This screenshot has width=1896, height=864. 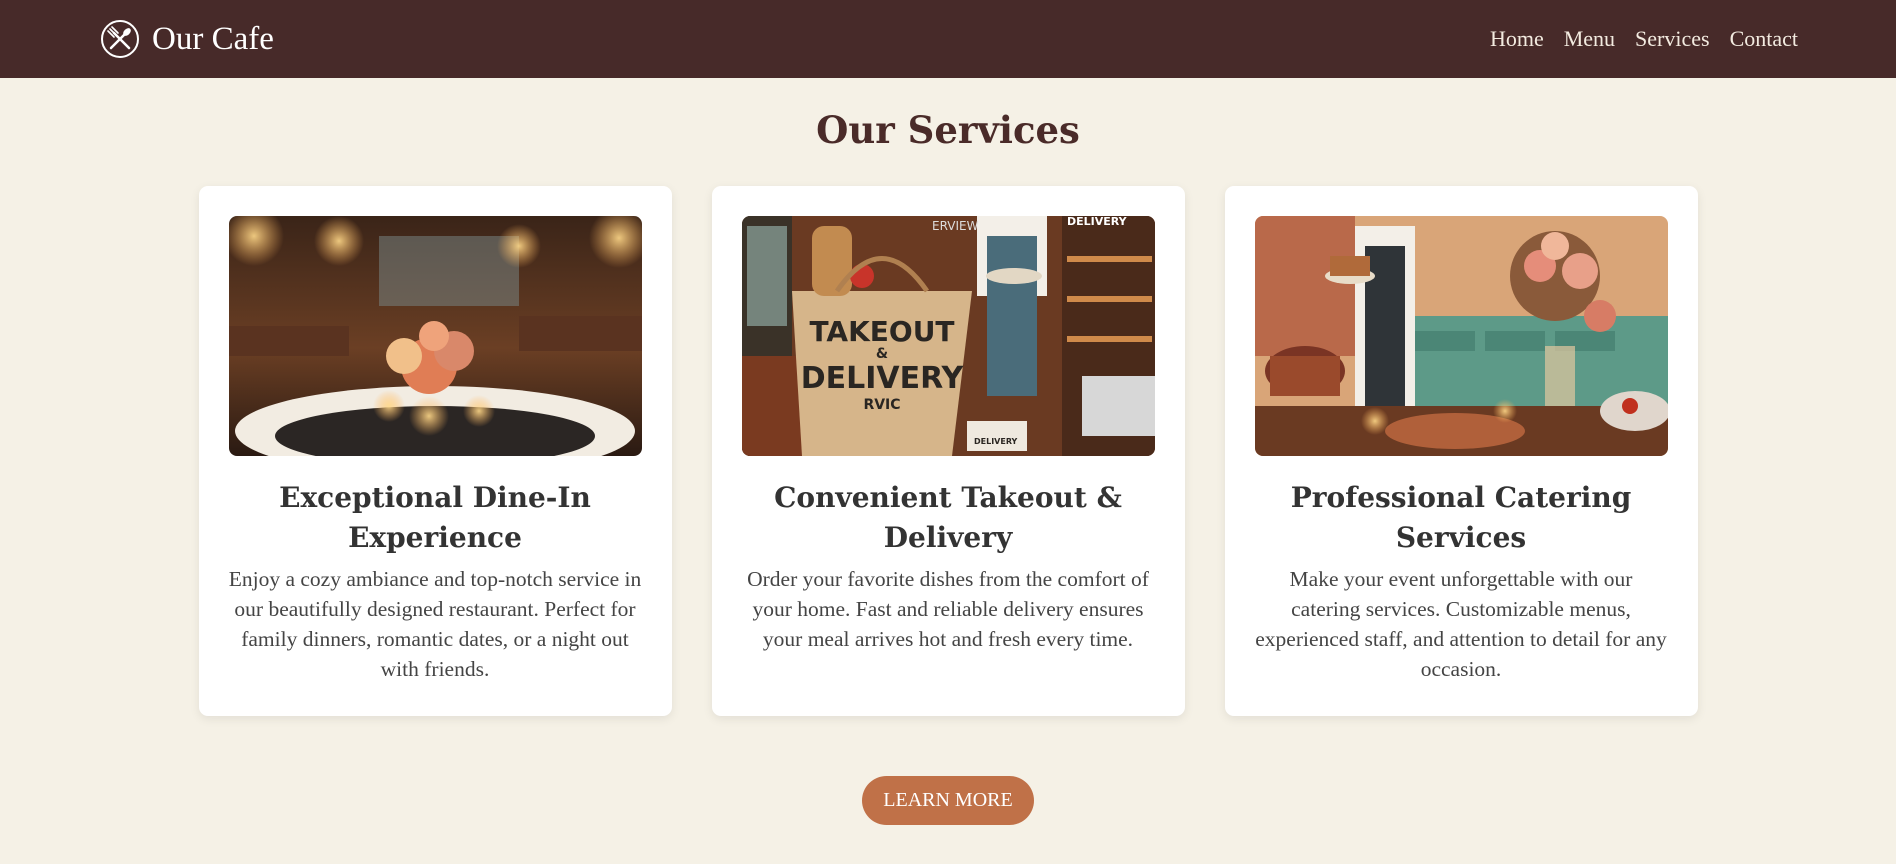 What do you see at coordinates (1461, 336) in the screenshot?
I see `catering-image` at bounding box center [1461, 336].